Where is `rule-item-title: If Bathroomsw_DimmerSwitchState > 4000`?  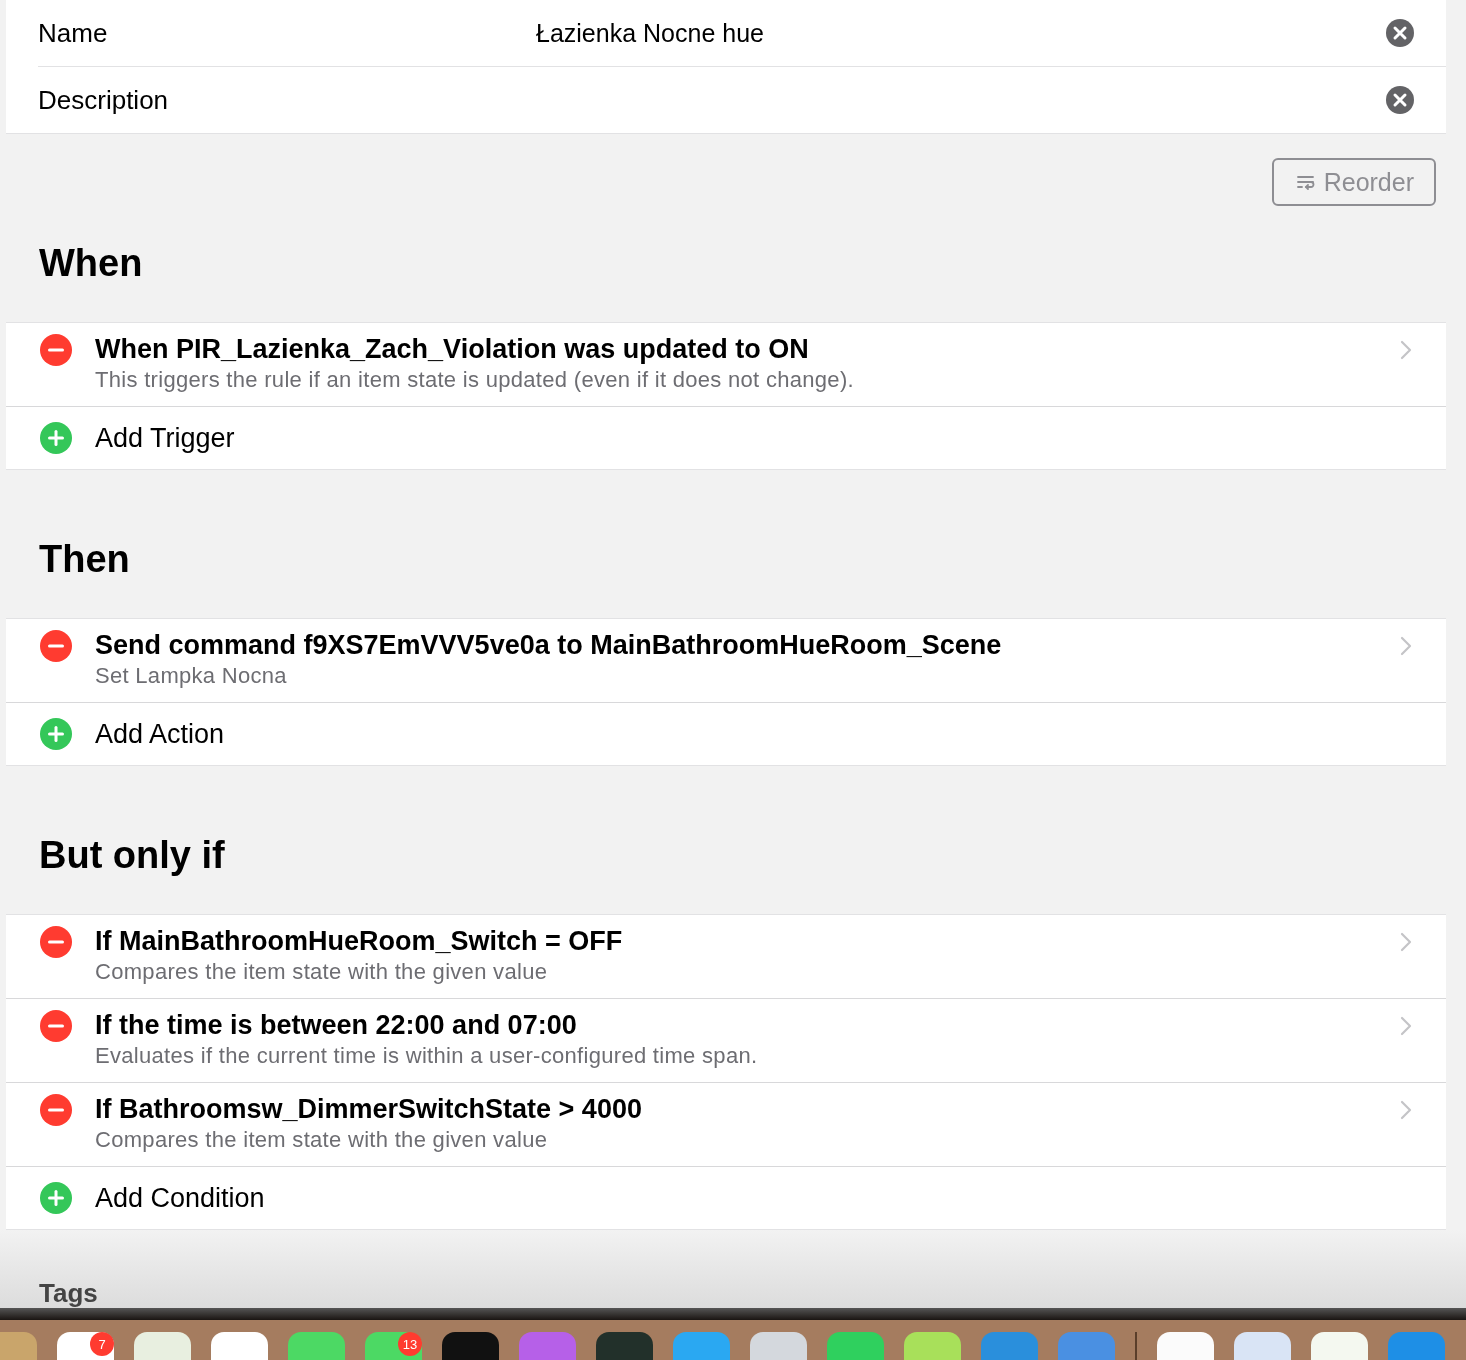
rule-item-title: If Bathroomsw_DimmerSwitchState > 4000 is located at coordinates (747, 1108).